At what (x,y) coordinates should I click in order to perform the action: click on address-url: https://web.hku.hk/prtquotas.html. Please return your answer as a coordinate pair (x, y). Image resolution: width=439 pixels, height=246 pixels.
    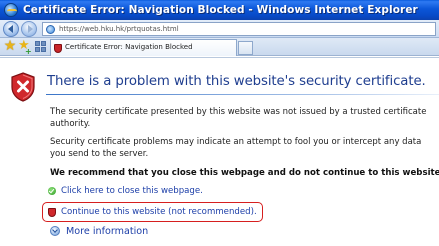
    Looking at the image, I should click on (119, 29).